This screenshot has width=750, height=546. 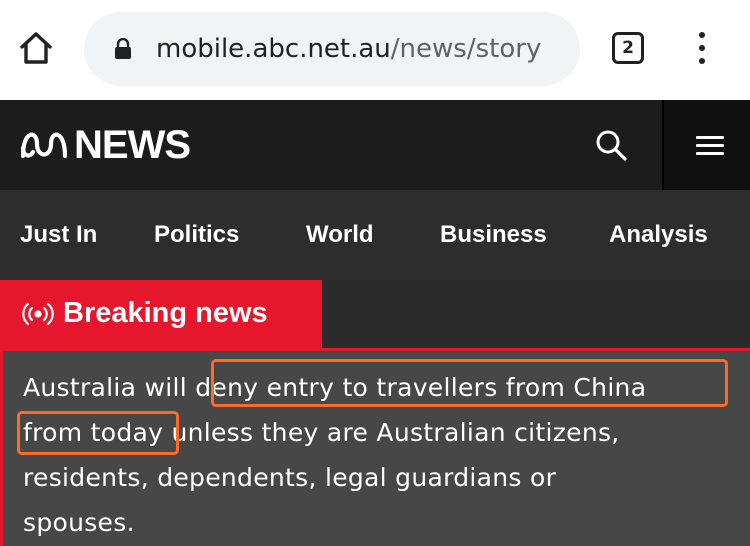 What do you see at coordinates (132, 145) in the screenshot?
I see `brand-wordmark: NEWS` at bounding box center [132, 145].